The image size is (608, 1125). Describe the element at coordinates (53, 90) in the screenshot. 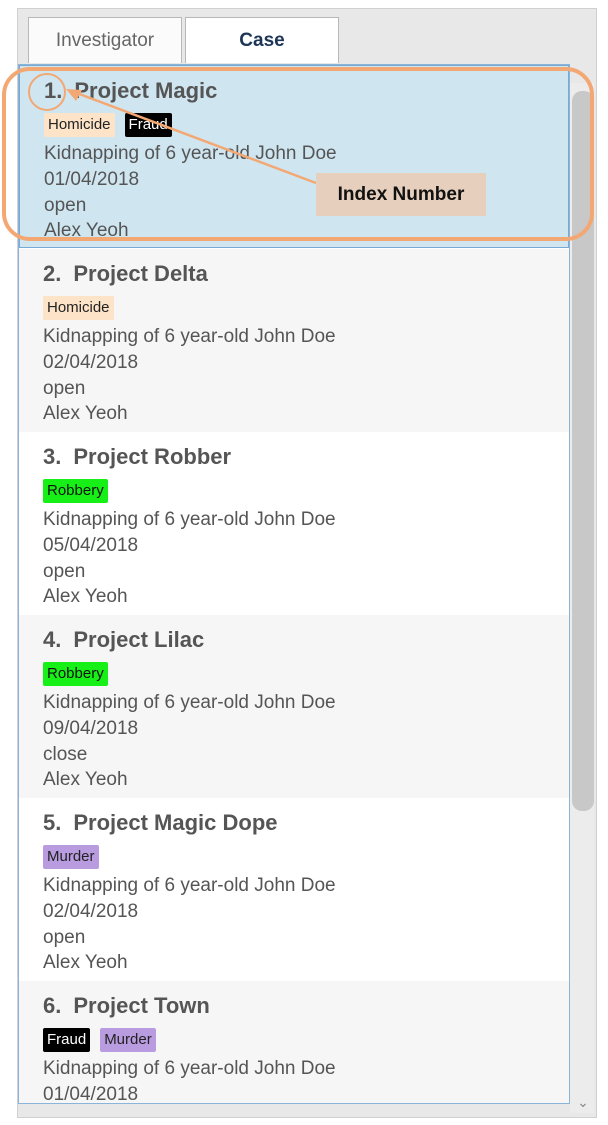

I see `case-index-number: 1.` at that location.